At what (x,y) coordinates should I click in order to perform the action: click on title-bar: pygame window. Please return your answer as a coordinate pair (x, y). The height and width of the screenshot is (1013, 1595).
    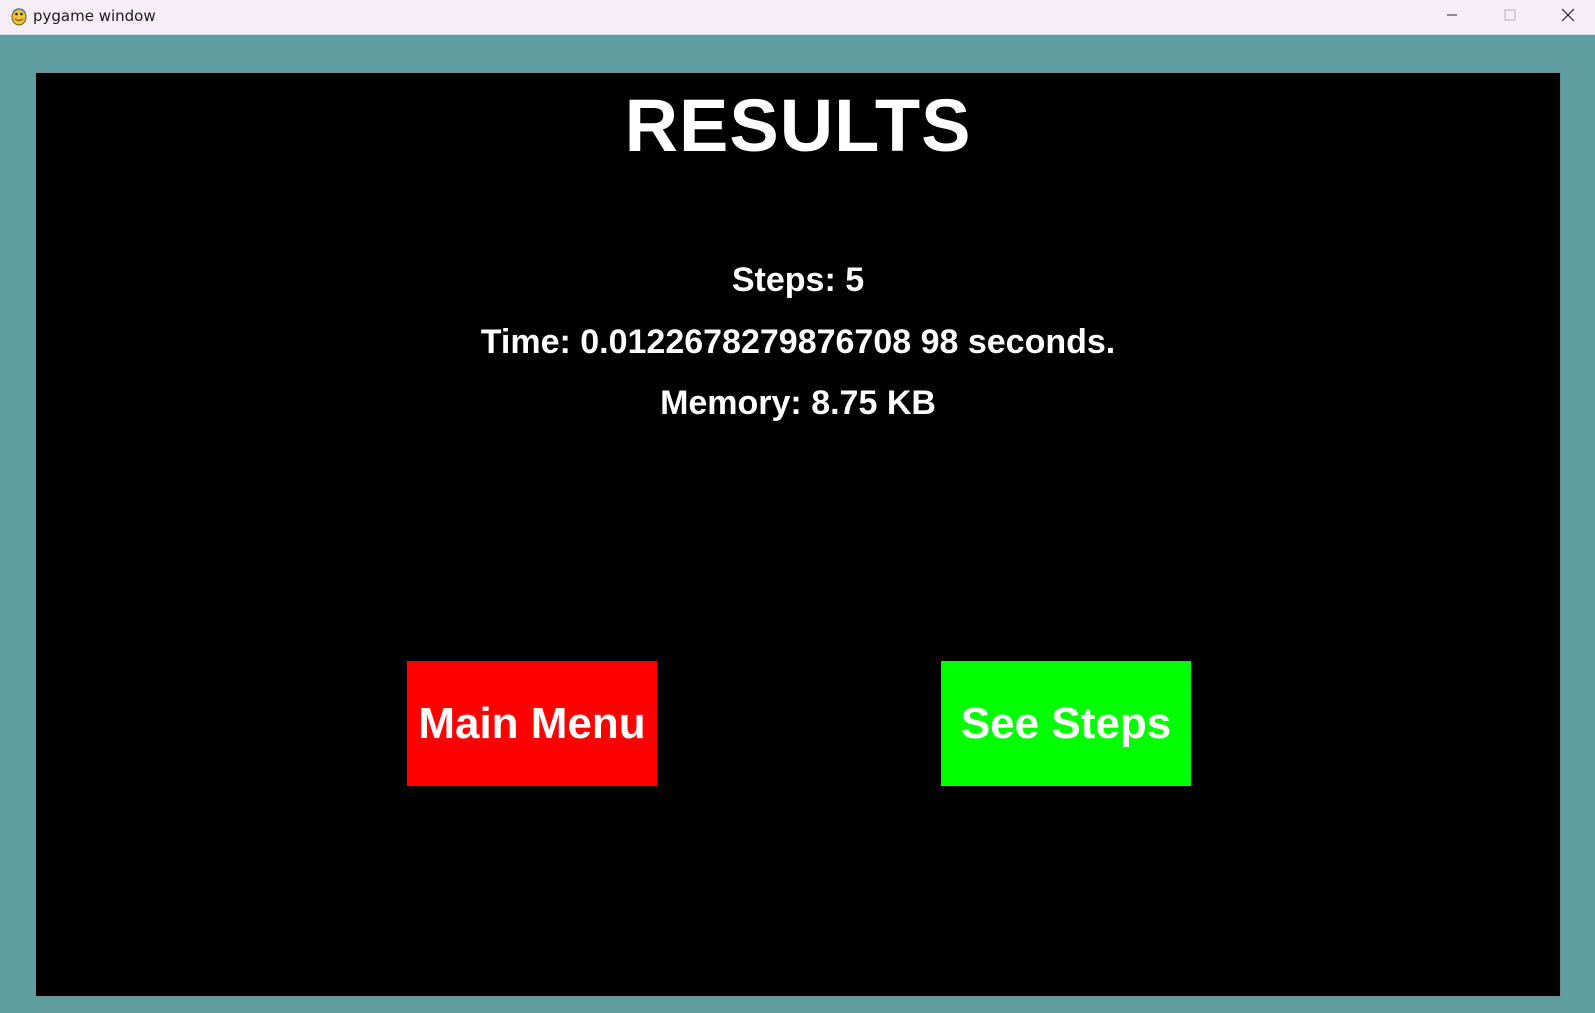
    Looking at the image, I should click on (797, 17).